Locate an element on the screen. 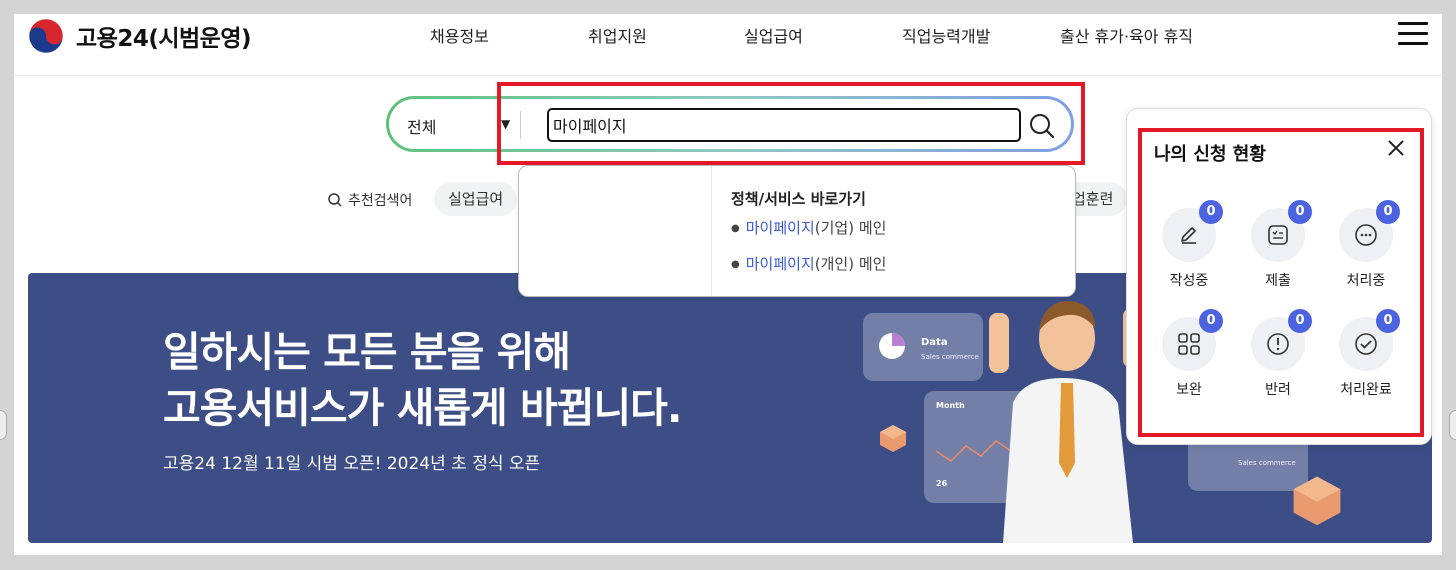 This screenshot has width=1456, height=570. banner-headline-2: 고용서비스가 새롭게 바뀝니다. is located at coordinates (422, 408).